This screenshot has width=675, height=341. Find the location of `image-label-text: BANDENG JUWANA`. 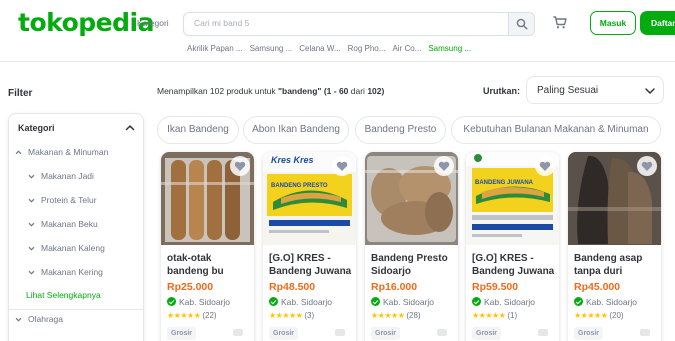

image-label-text: BANDENG JUWANA is located at coordinates (504, 183).